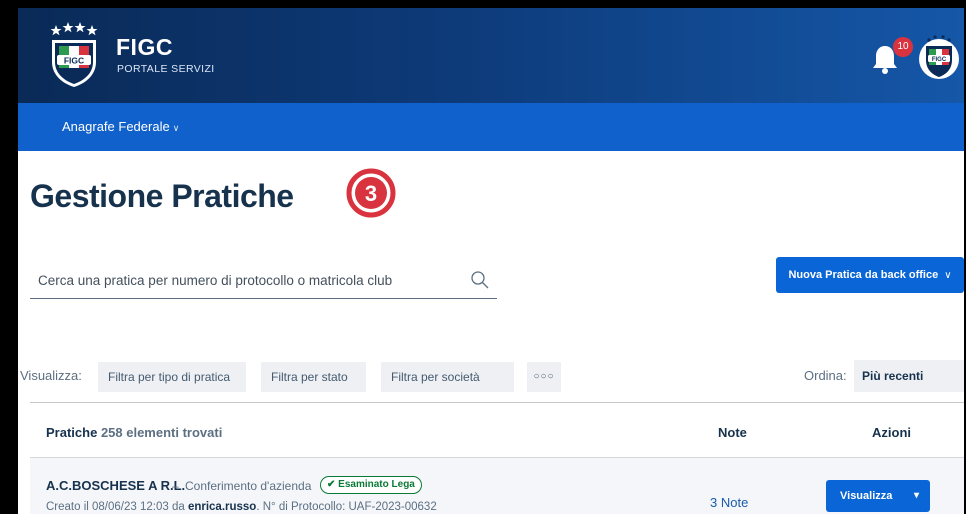 This screenshot has height=514, width=966. What do you see at coordinates (825, 375) in the screenshot?
I see `sort-label: Ordina:` at bounding box center [825, 375].